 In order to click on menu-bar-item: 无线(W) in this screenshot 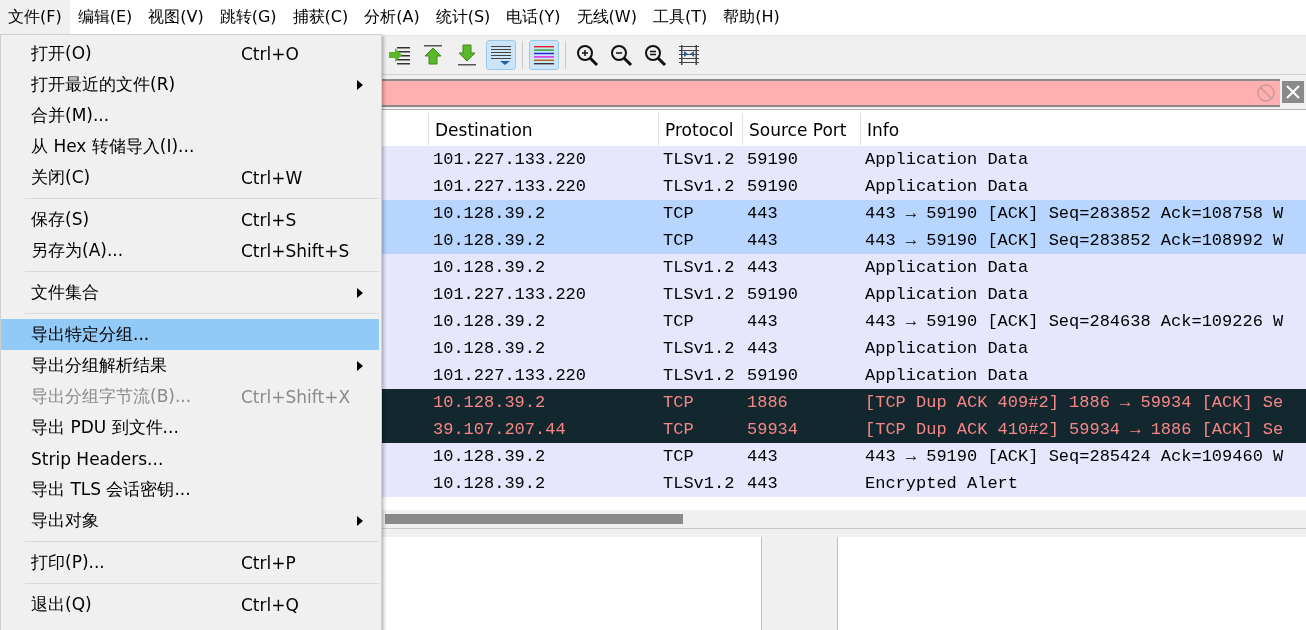, I will do `click(606, 17)`.